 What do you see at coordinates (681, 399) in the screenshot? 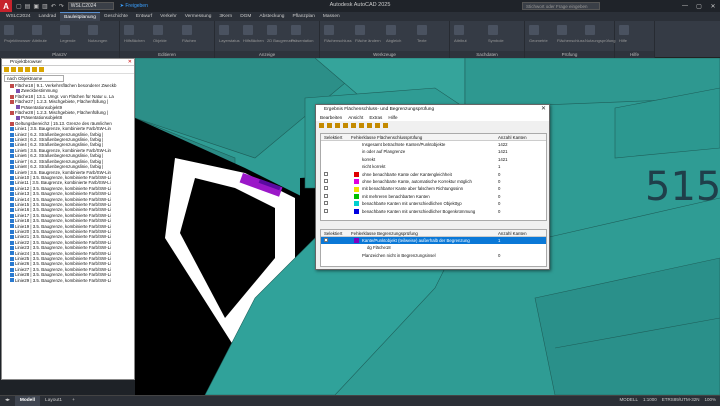
I see `status-item: ETRS89/UTM-32N` at bounding box center [681, 399].